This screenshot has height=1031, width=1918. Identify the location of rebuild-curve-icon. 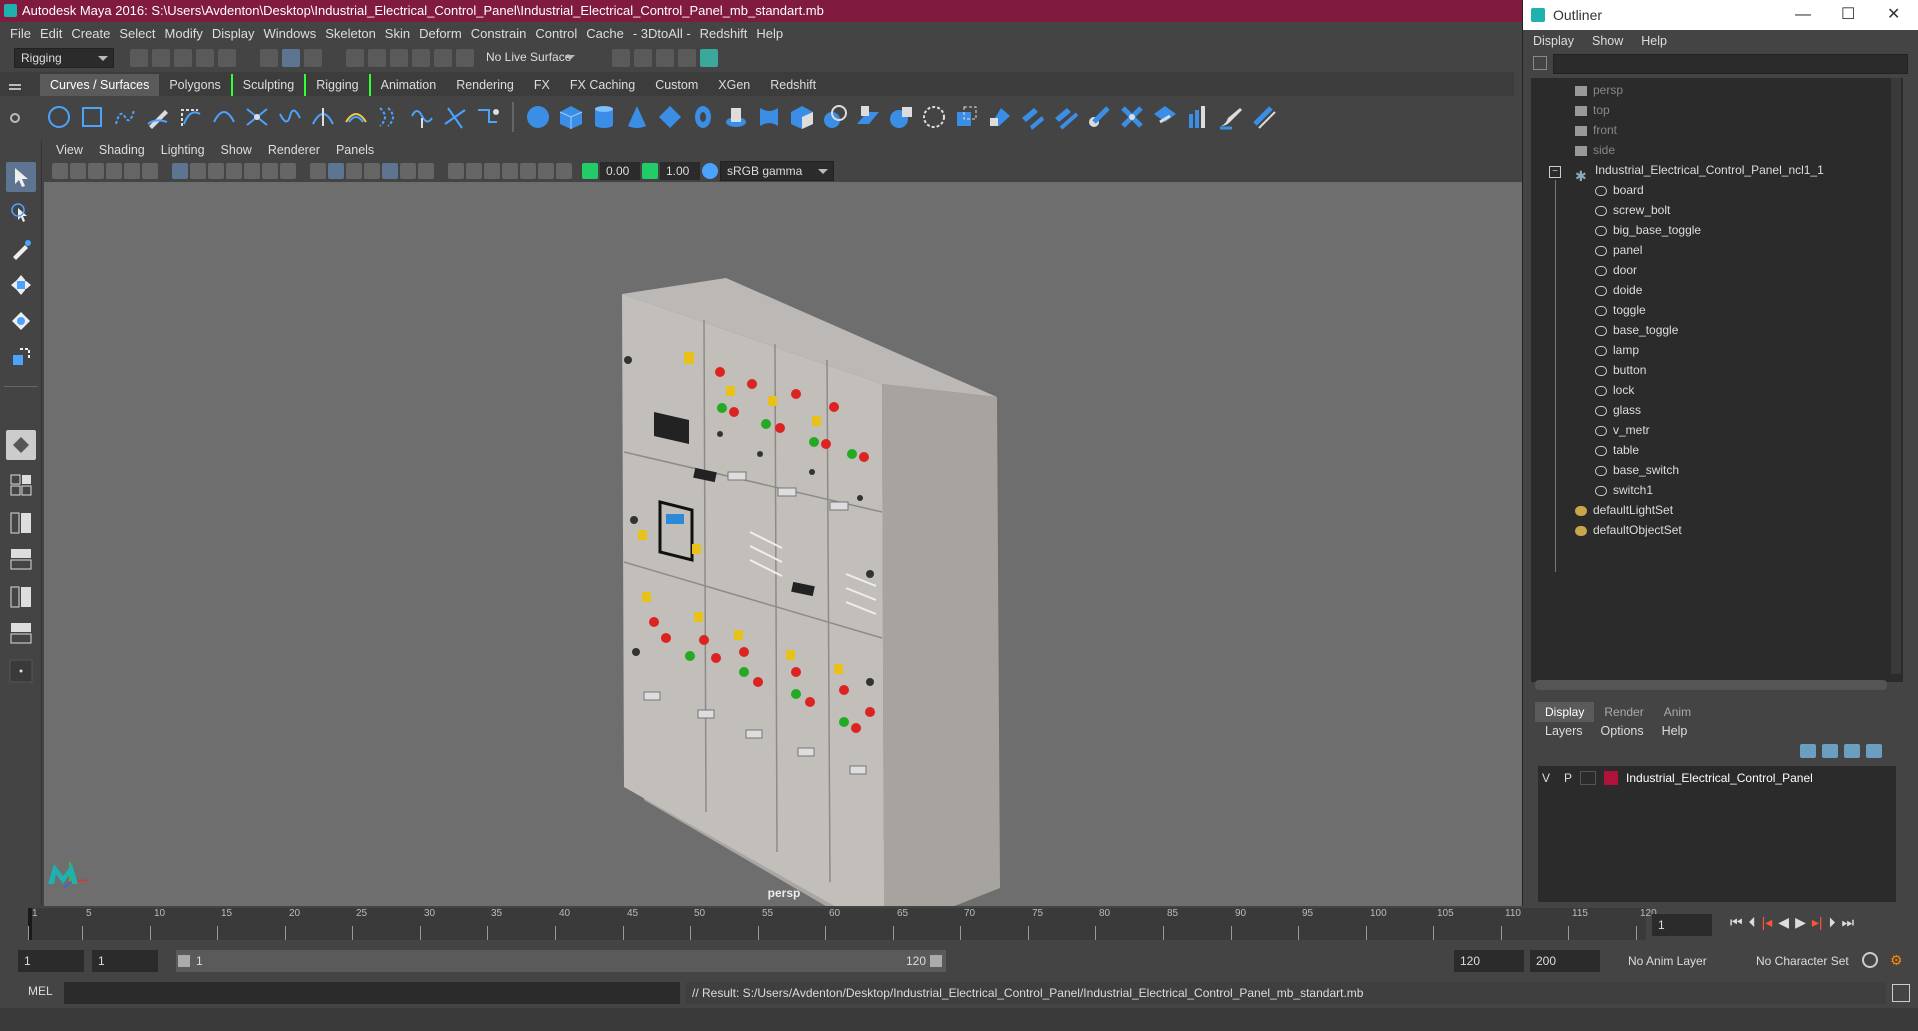
(422, 117).